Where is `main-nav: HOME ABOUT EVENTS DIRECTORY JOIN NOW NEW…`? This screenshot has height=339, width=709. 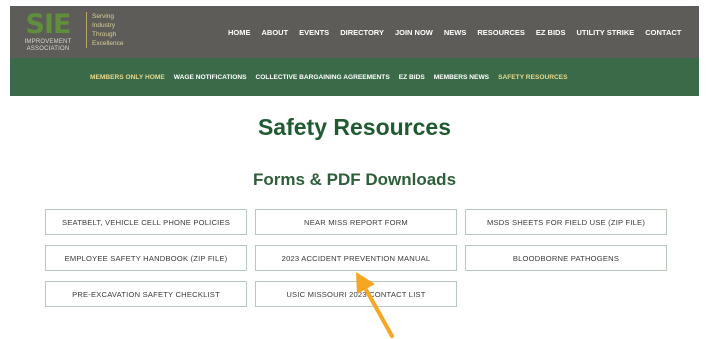 main-nav: HOME ABOUT EVENTS DIRECTORY JOIN NOW NEW… is located at coordinates (460, 32).